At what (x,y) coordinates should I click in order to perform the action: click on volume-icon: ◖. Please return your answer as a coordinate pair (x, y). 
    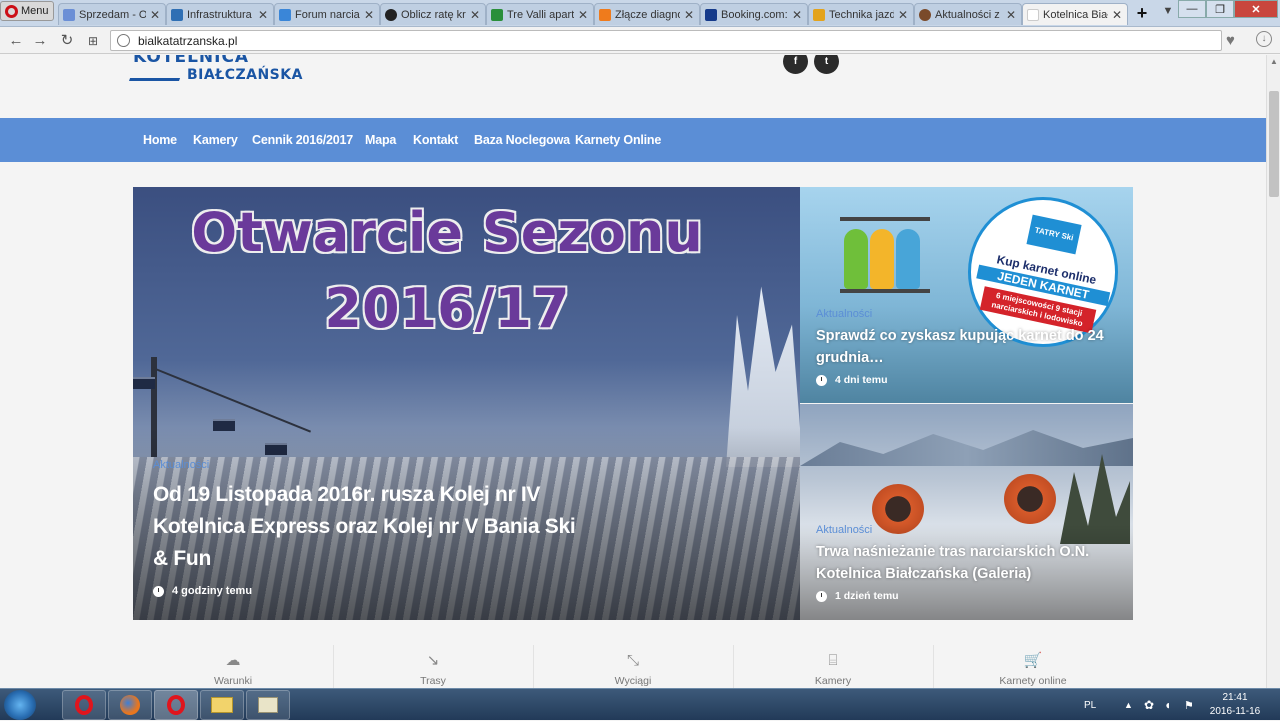
    Looking at the image, I should click on (1167, 705).